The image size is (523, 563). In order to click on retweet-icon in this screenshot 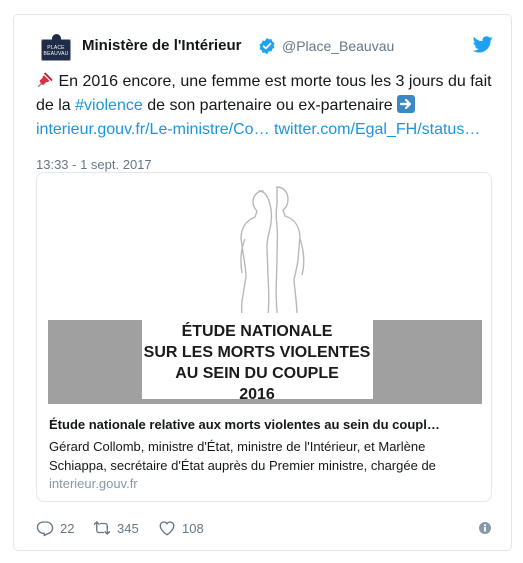, I will do `click(102, 528)`.